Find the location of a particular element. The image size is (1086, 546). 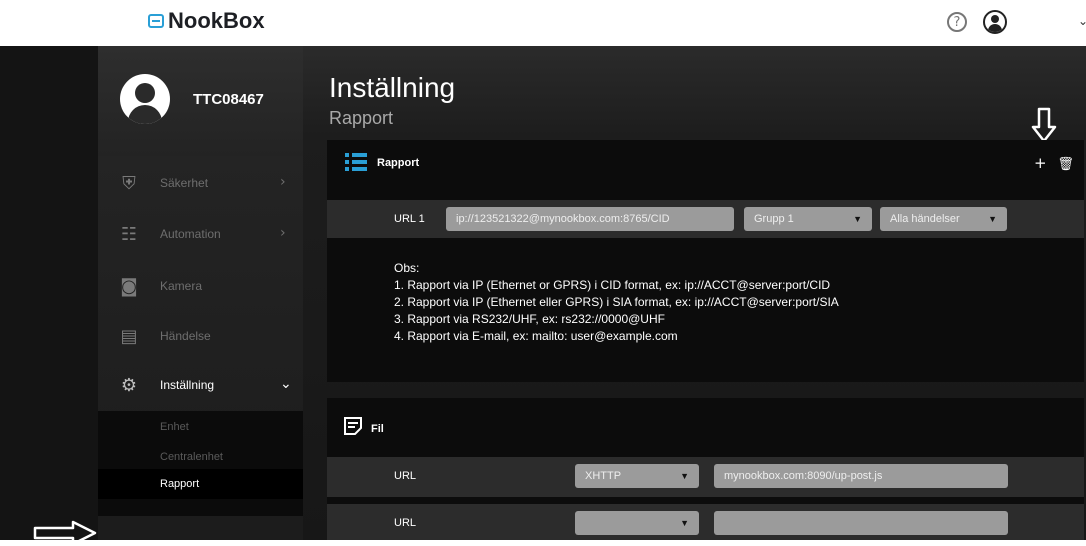

sidebar-item-label: Händelse is located at coordinates (185, 336).